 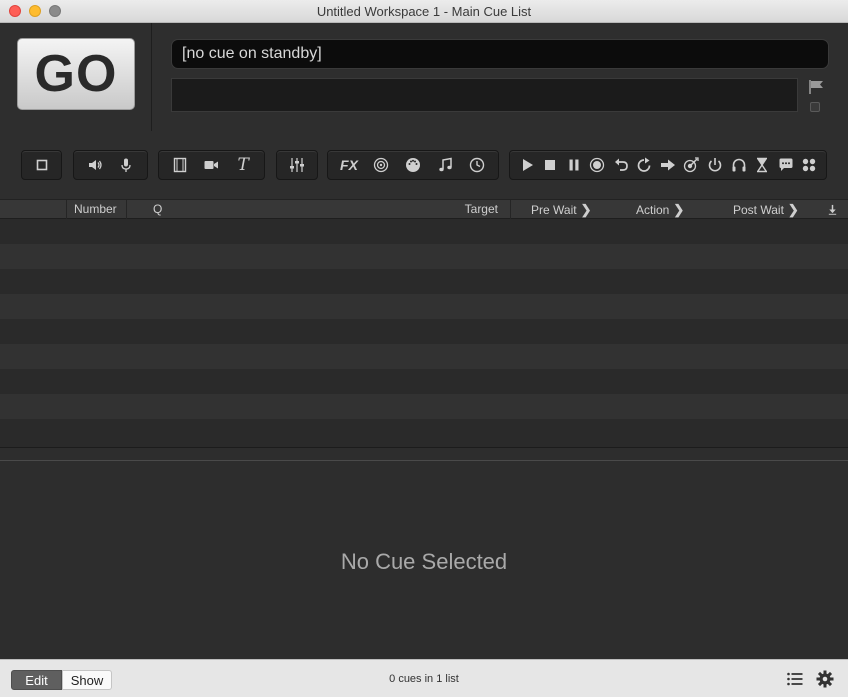 I want to click on speaker-icon, so click(x=95, y=165).